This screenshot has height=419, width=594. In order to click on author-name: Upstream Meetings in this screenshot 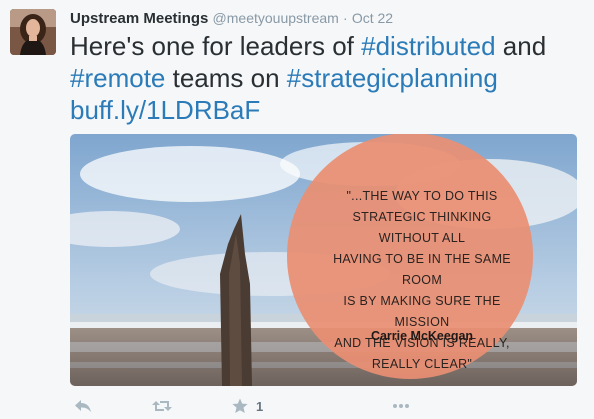, I will do `click(139, 18)`.